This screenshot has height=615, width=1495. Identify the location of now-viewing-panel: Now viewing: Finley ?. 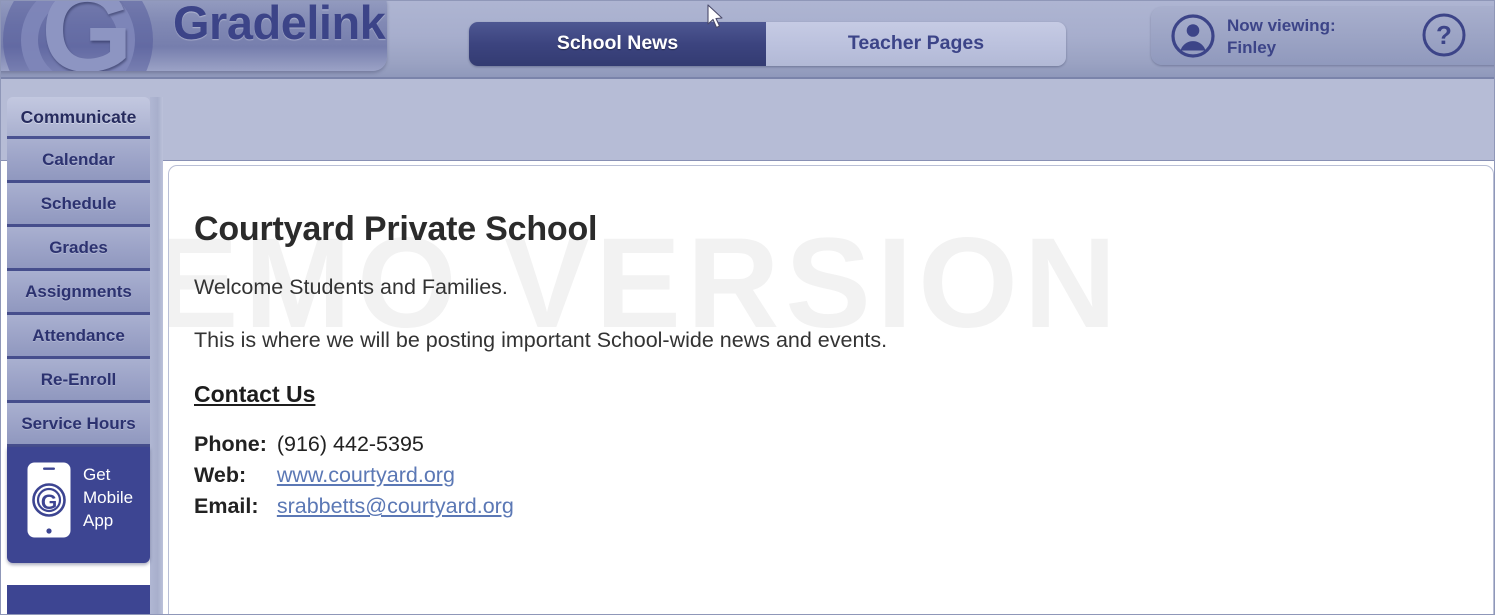
(1322, 36).